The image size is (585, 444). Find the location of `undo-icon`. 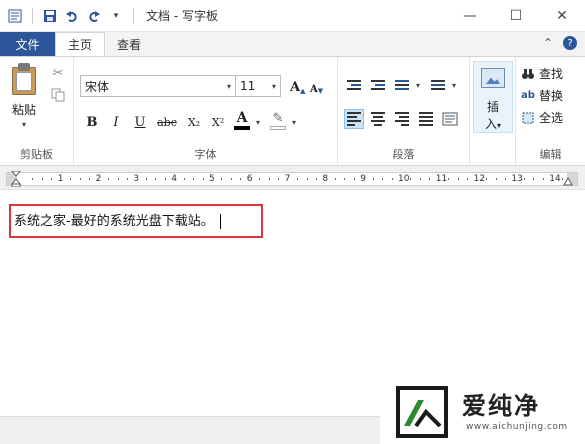

undo-icon is located at coordinates (72, 16).